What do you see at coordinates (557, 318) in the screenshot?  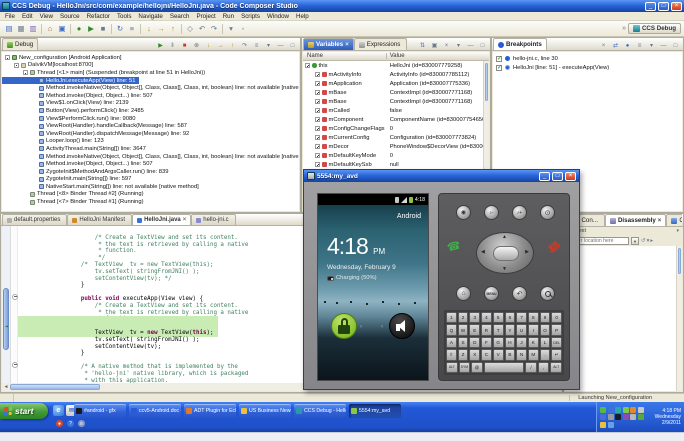 I see `keyboard-key: 0` at bounding box center [557, 318].